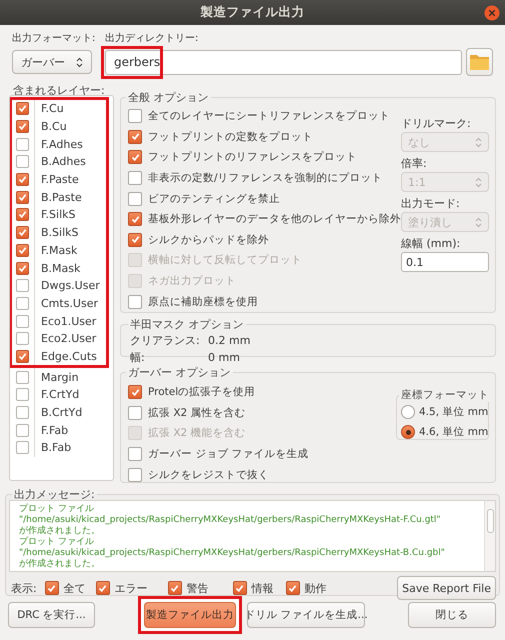 Image resolution: width=505 pixels, height=640 pixels. What do you see at coordinates (75, 588) in the screenshot?
I see `checkbox-label: 全て` at bounding box center [75, 588].